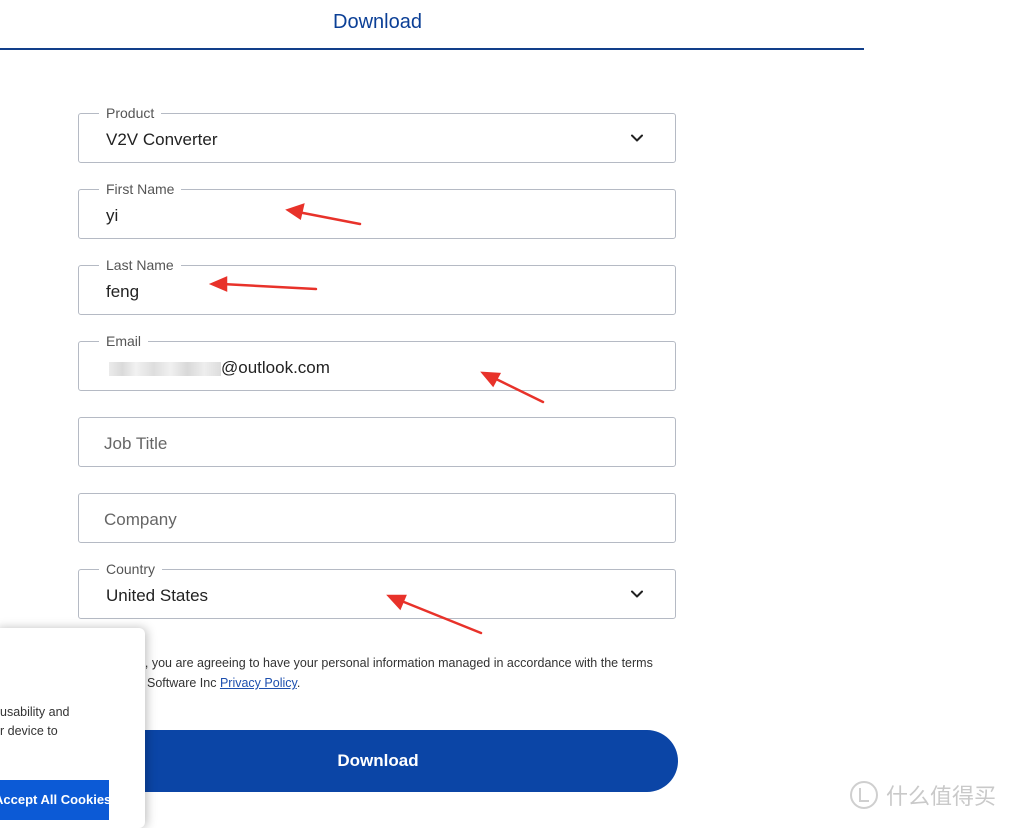 This screenshot has height=828, width=1014. What do you see at coordinates (140, 189) in the screenshot?
I see `first-name-label: First Name` at bounding box center [140, 189].